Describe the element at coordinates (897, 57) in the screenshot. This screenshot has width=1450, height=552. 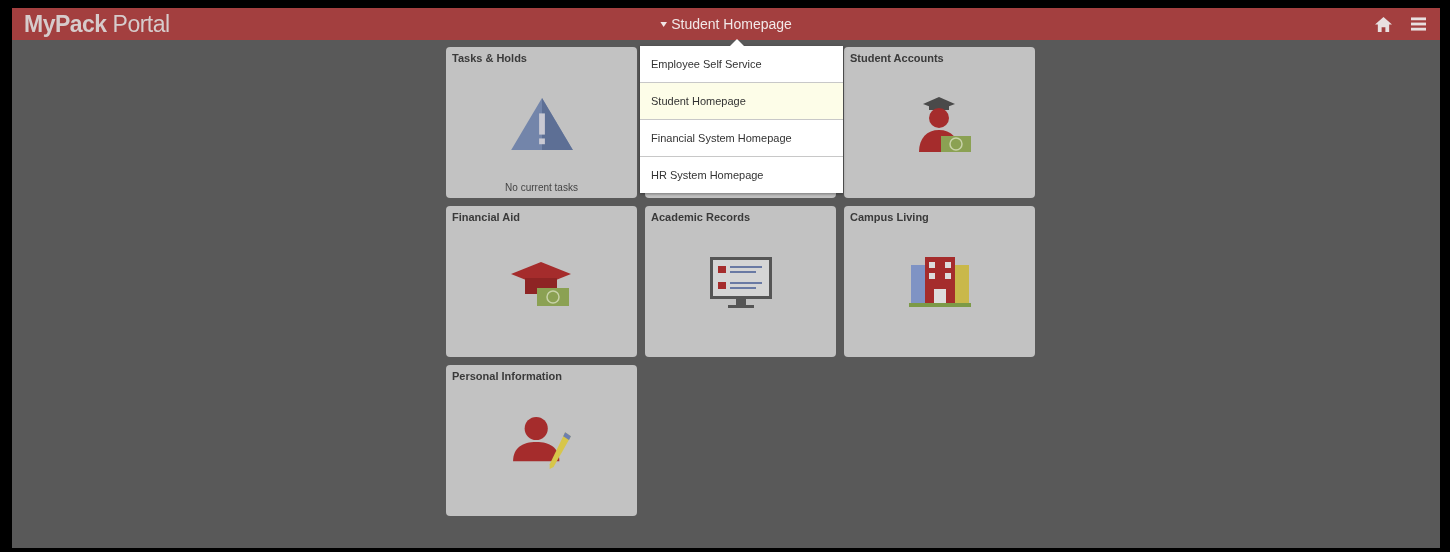
I see `tile-title: Student Accounts` at that location.